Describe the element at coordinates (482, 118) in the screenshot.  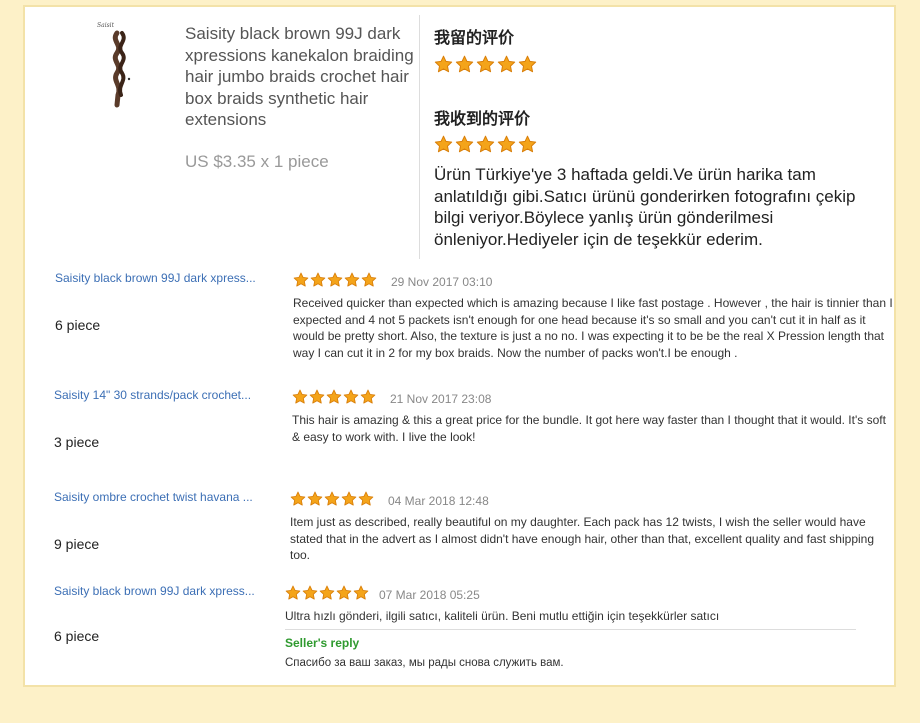
I see `received-review-heading: 我收到的评价` at that location.